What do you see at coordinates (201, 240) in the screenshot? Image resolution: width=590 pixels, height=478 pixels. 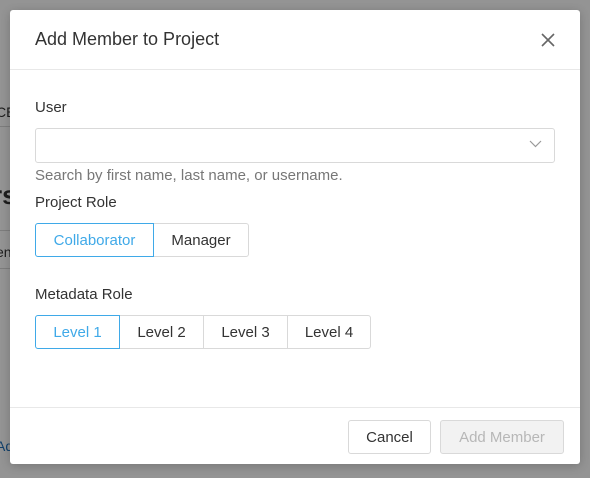 I see `project-role-manager: Manager` at bounding box center [201, 240].